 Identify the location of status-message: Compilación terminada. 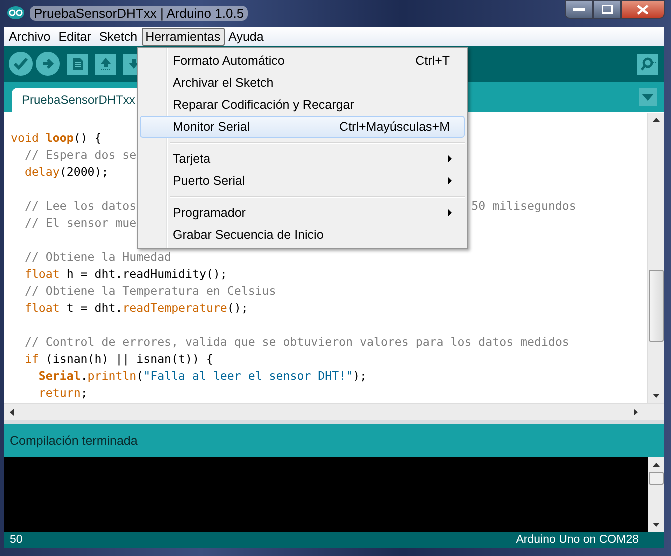
(74, 441).